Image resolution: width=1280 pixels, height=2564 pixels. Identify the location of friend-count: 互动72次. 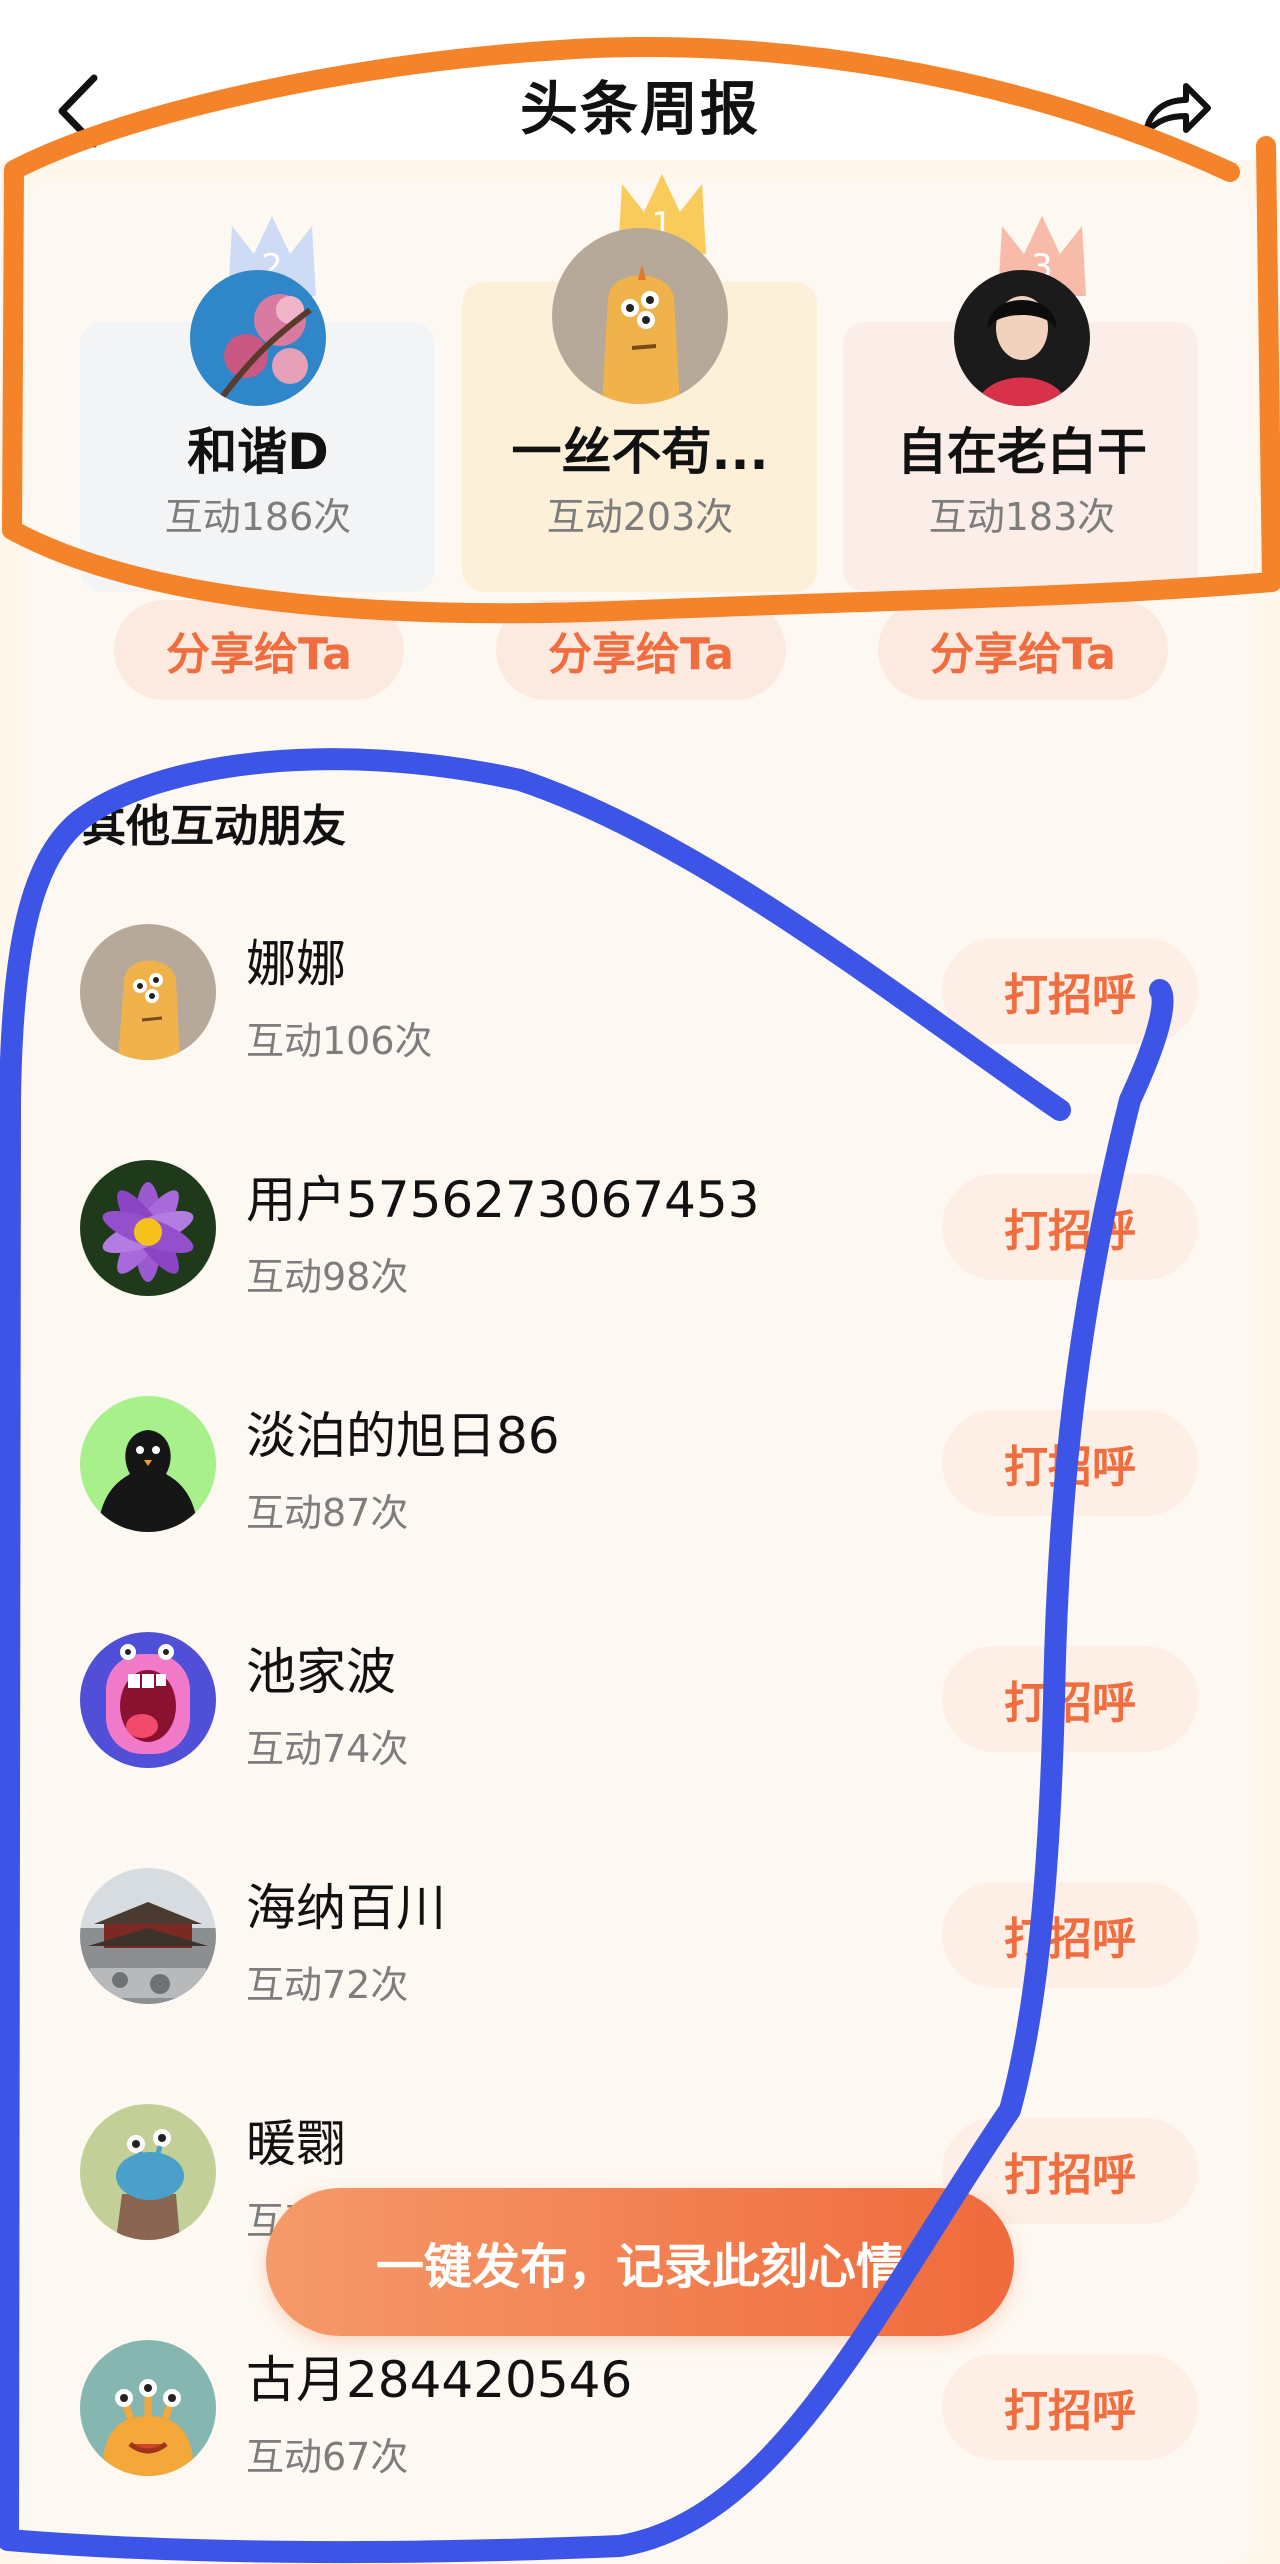
(327, 1985).